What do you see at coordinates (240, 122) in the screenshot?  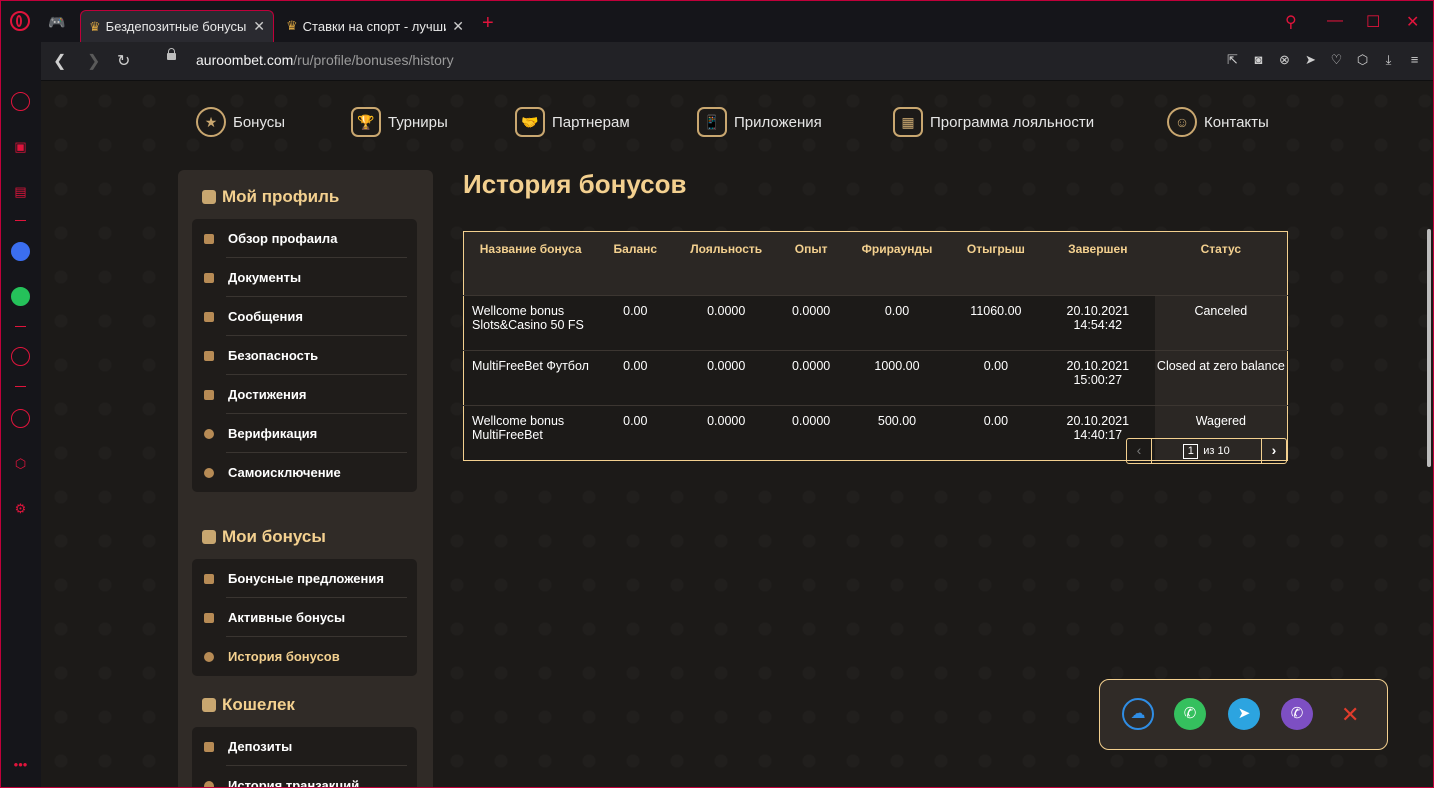 I see `nav-bonuses: ★ Бонусы` at bounding box center [240, 122].